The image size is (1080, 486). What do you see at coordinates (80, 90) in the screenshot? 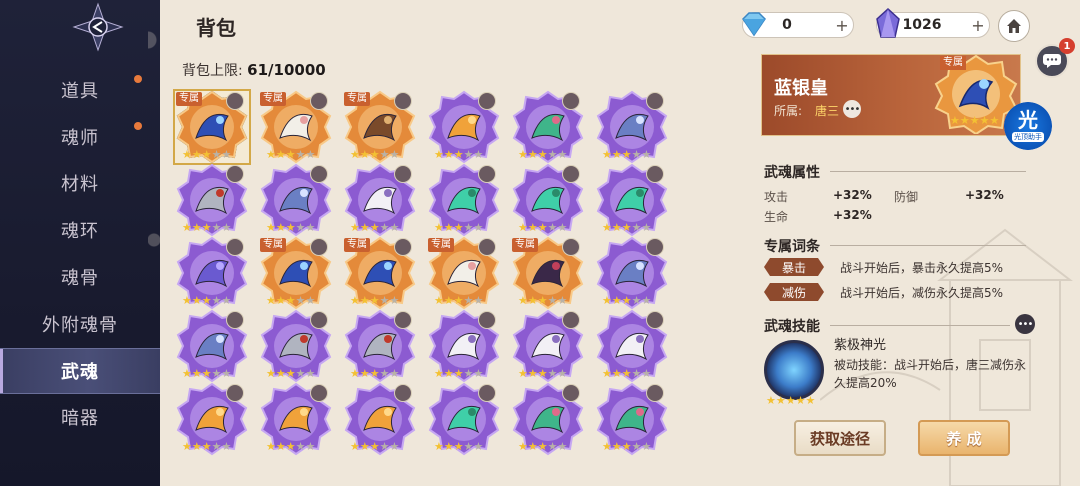
I see `sidebar-item-0: 道具` at bounding box center [80, 90].